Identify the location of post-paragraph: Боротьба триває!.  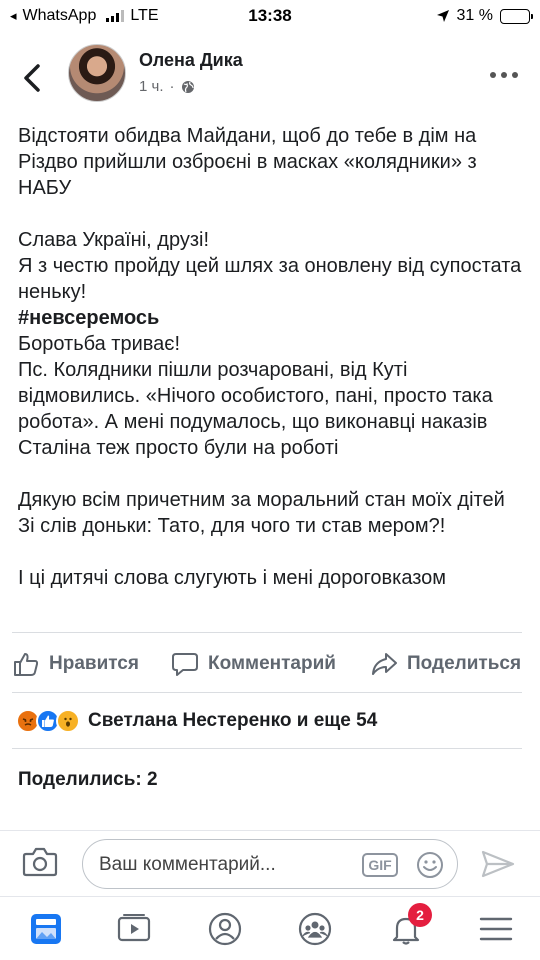
(99, 344).